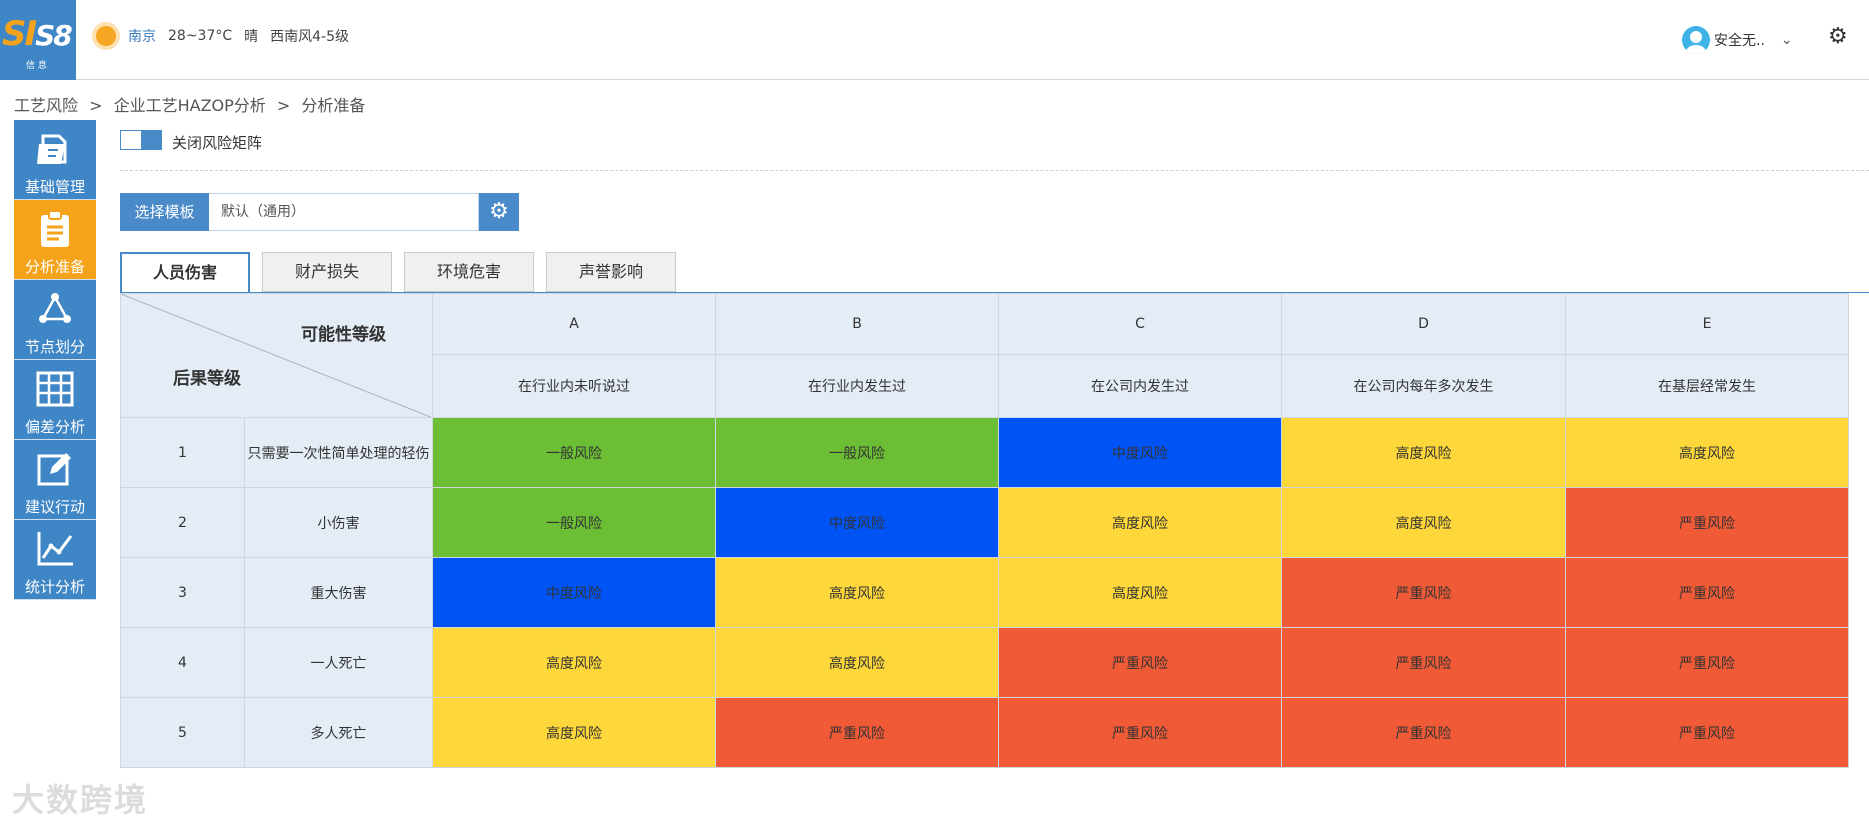 The image size is (1869, 826). I want to click on likelihood-title: 可能性等级, so click(343, 335).